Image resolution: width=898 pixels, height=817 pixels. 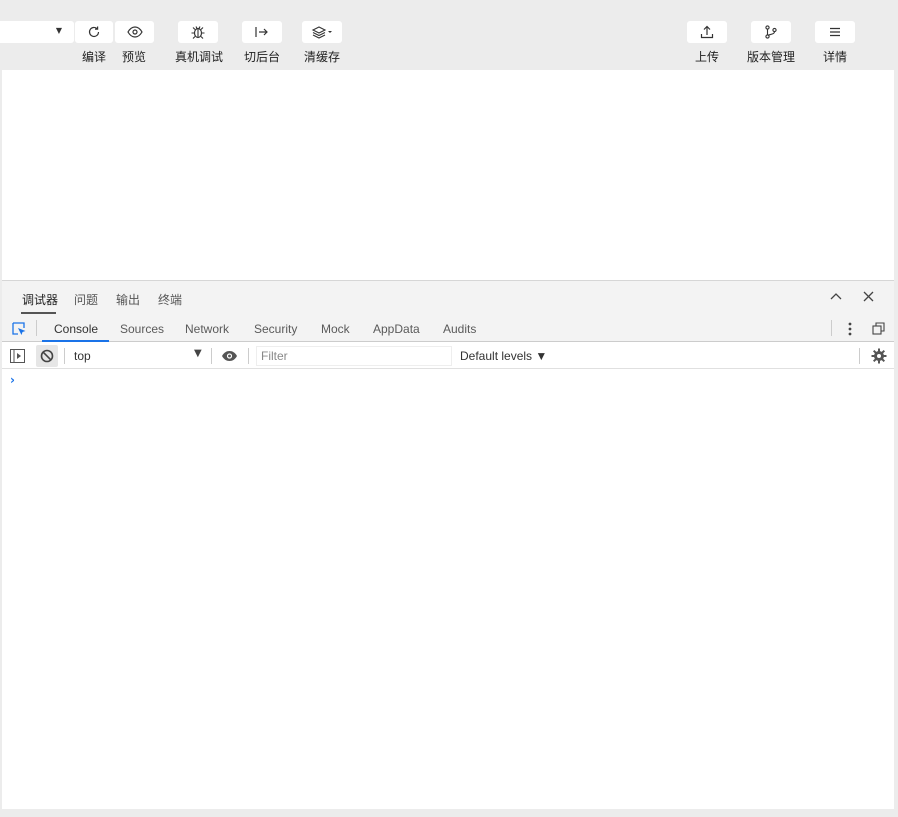 I want to click on log-levels-select: Default levels ▼, so click(x=503, y=356).